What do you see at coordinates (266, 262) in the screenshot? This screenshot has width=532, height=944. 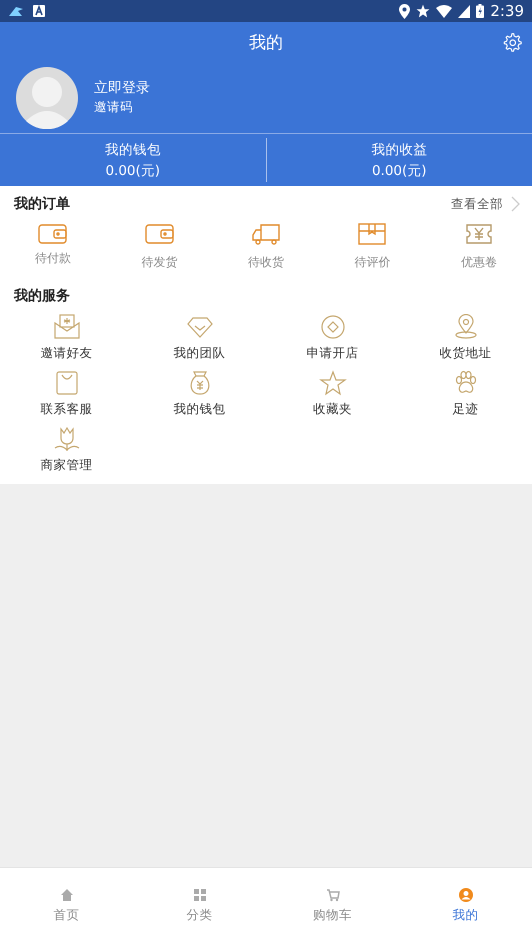 I see `order-status-label: 待收货` at bounding box center [266, 262].